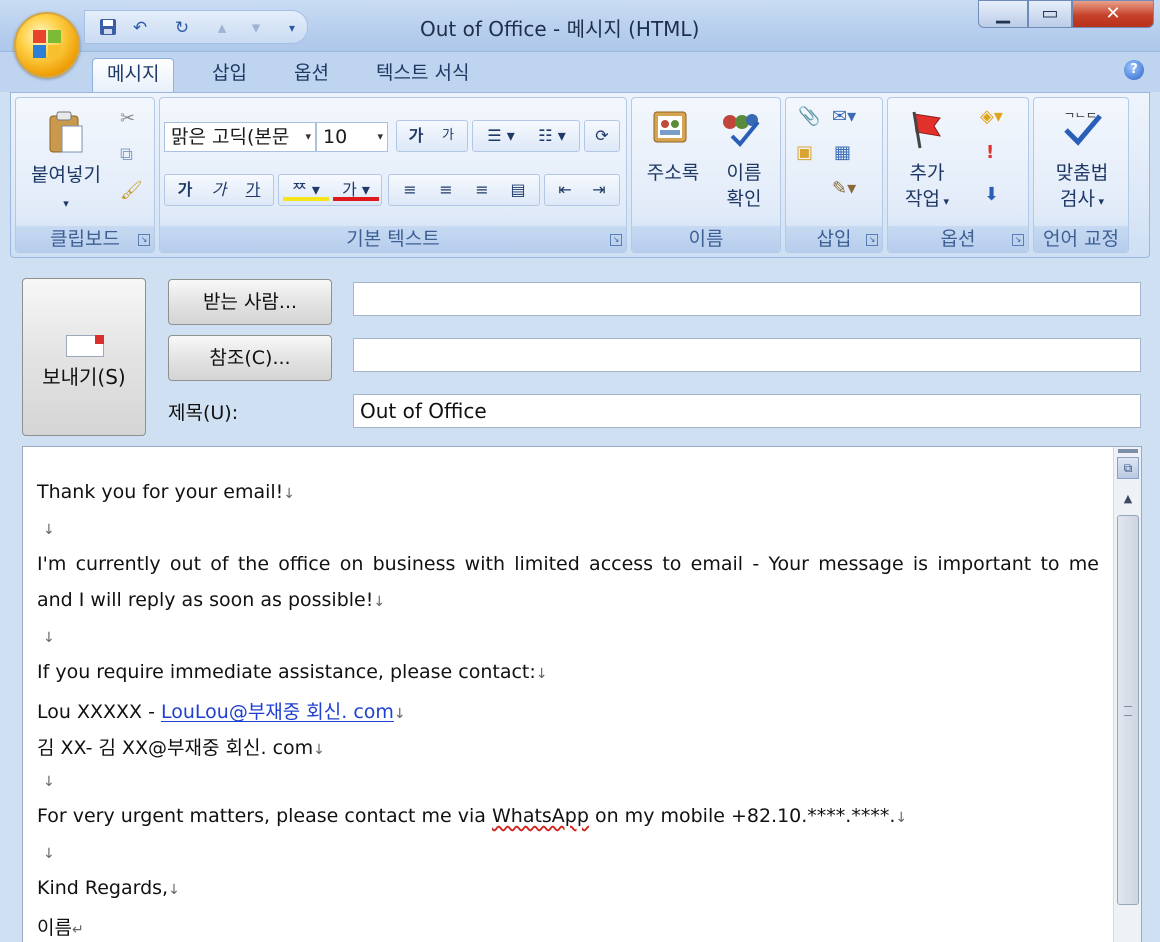  What do you see at coordinates (240, 137) in the screenshot?
I see `font-name-combo: 맑은 고딕(본문 ▾` at bounding box center [240, 137].